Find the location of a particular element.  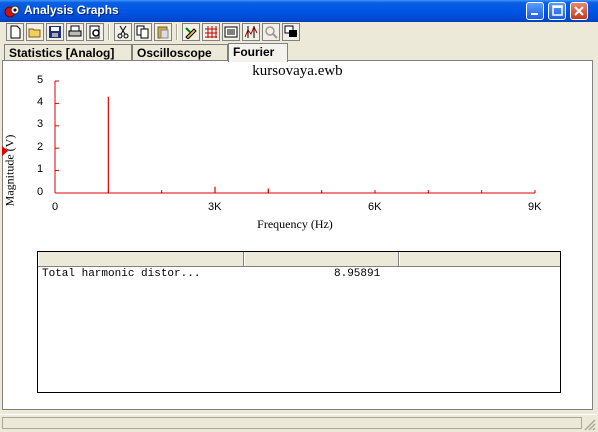

x-tick-label: 9K is located at coordinates (535, 207).